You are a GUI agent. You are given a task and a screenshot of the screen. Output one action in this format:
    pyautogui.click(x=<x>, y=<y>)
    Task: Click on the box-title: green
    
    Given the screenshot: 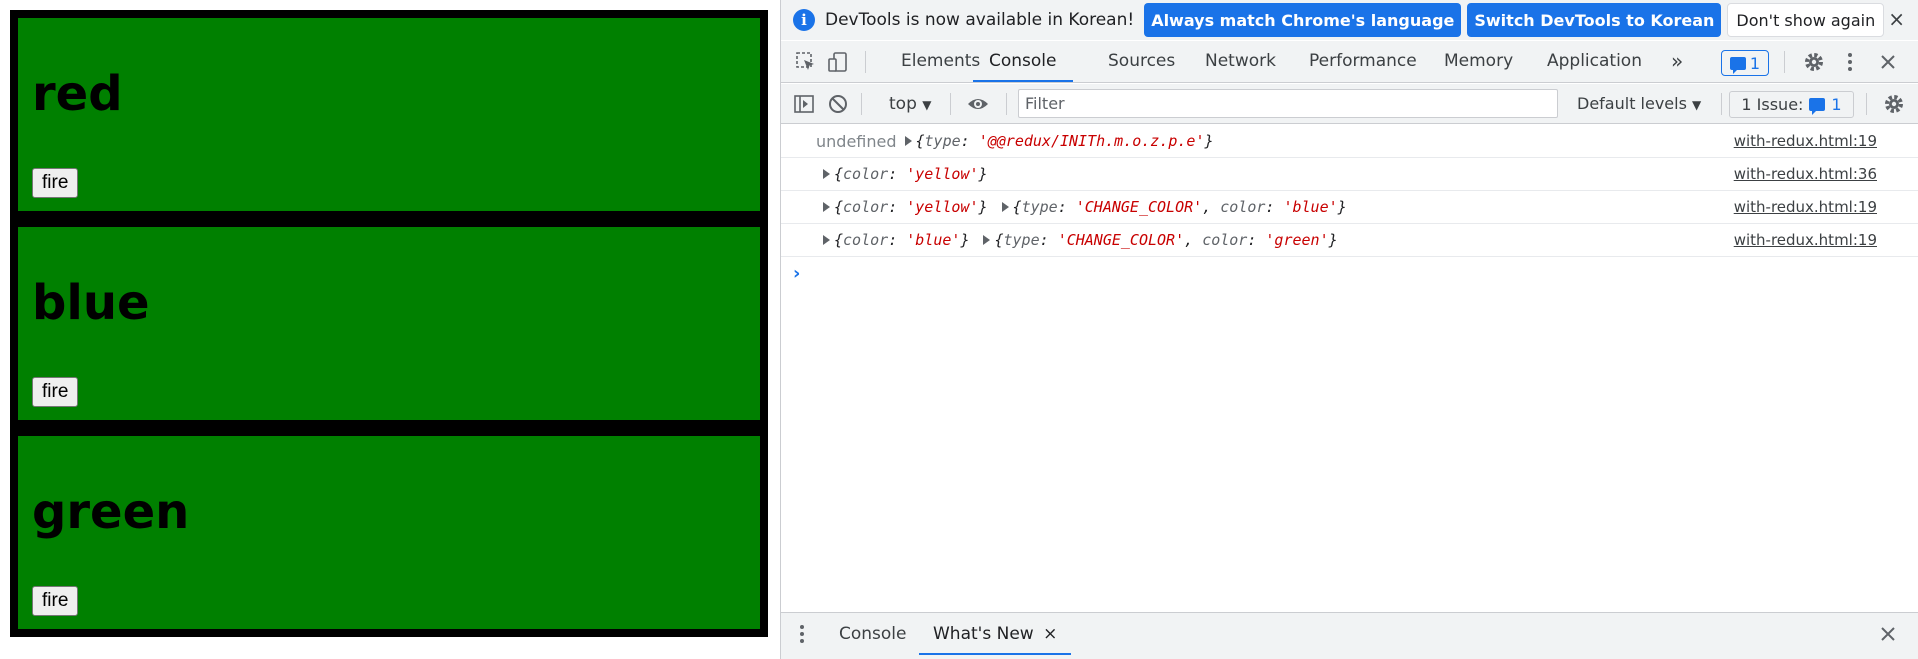 What is the action you would take?
    pyautogui.click(x=111, y=512)
    